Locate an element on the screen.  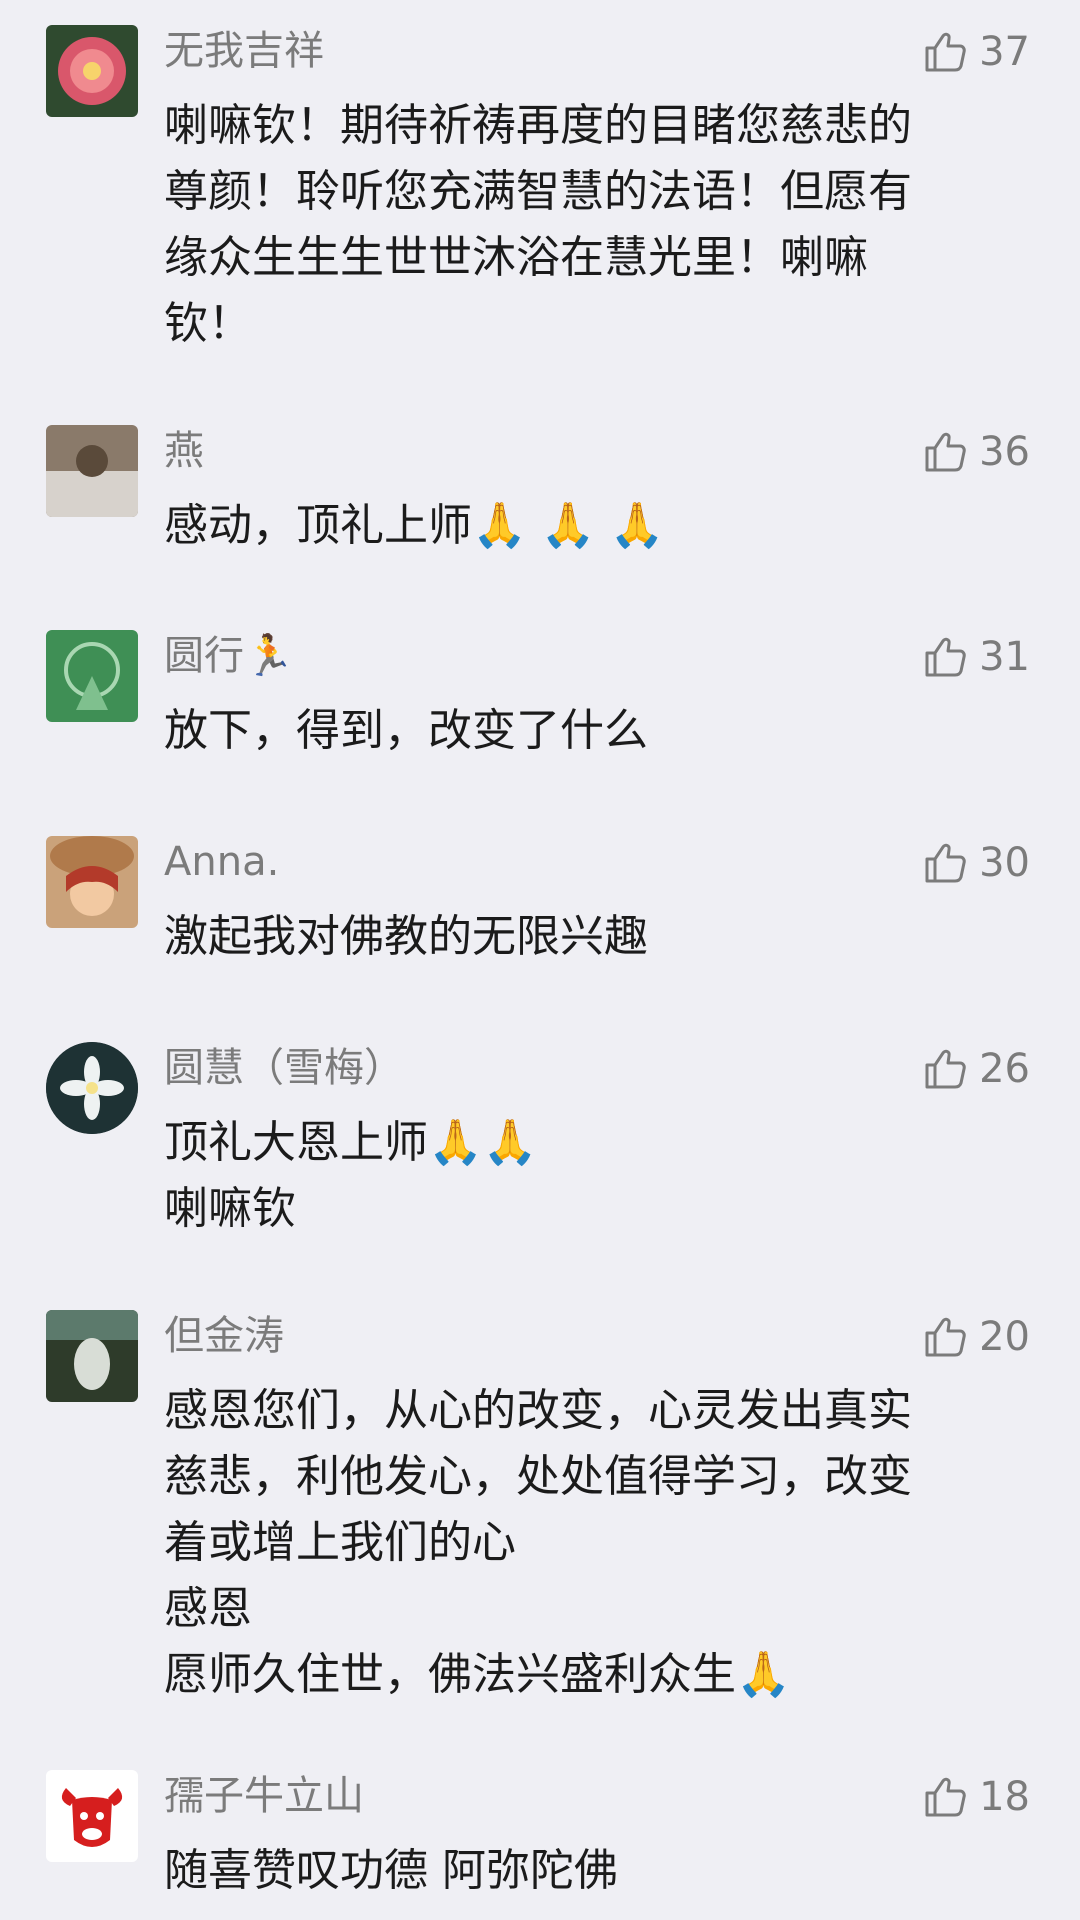
comment-text: 放下，得到，改变了什么 is located at coordinates (584, 731).